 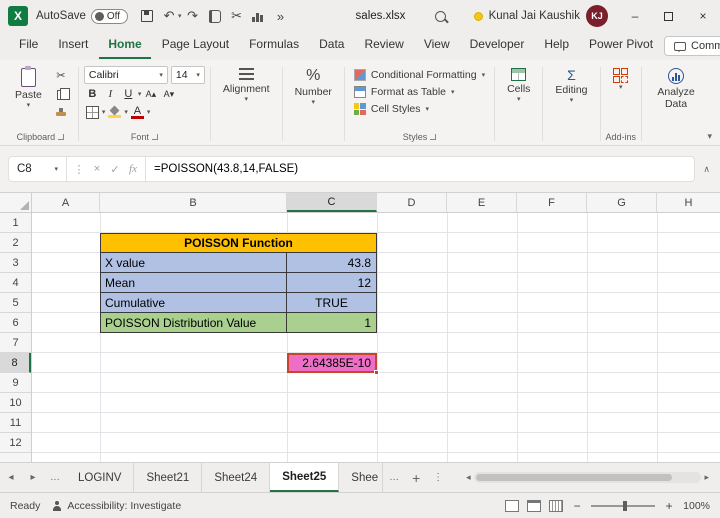 What do you see at coordinates (518, 84) in the screenshot?
I see `cells-button: Cells ▾` at bounding box center [518, 84].